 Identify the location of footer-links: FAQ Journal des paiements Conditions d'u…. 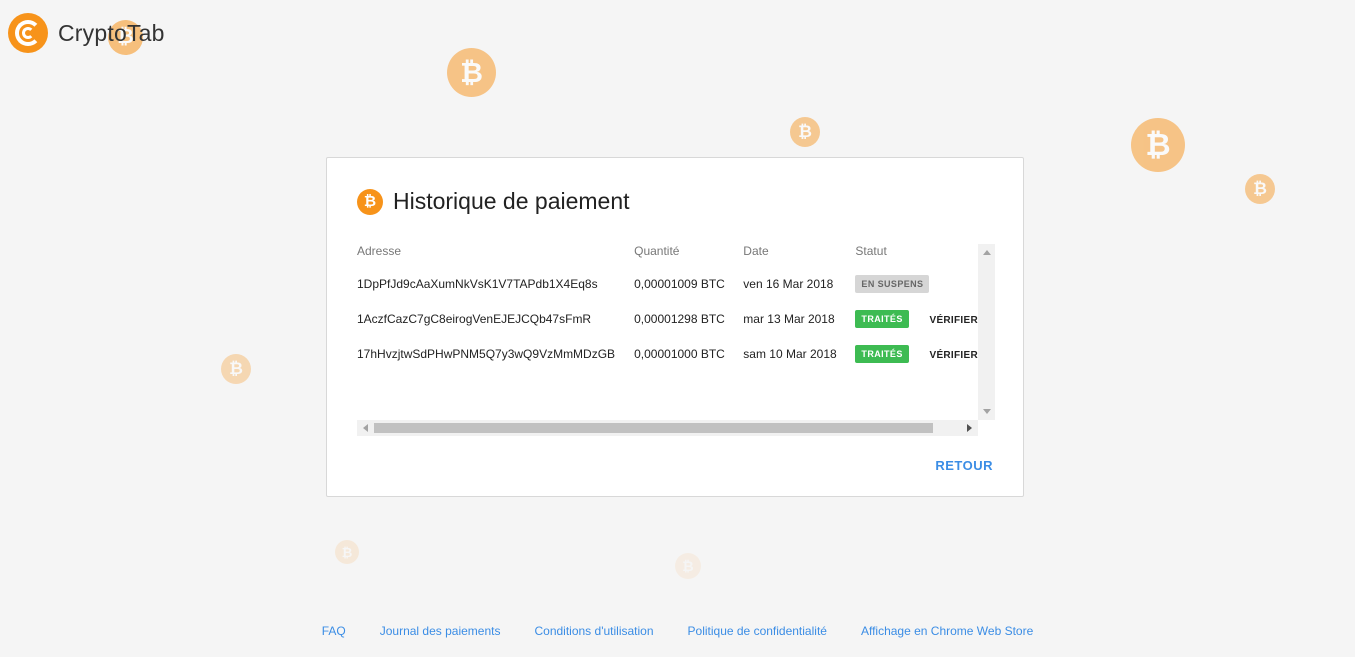
(677, 631).